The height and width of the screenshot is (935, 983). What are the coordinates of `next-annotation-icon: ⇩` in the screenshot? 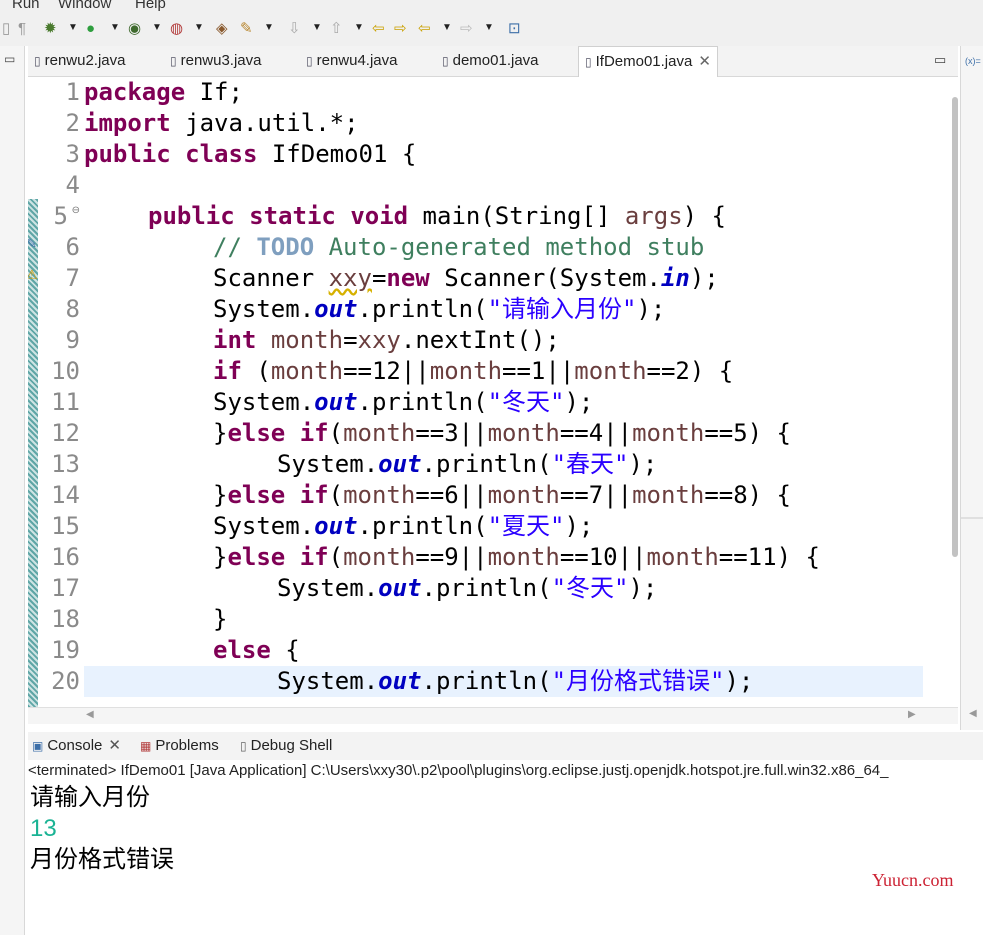 It's located at (294, 29).